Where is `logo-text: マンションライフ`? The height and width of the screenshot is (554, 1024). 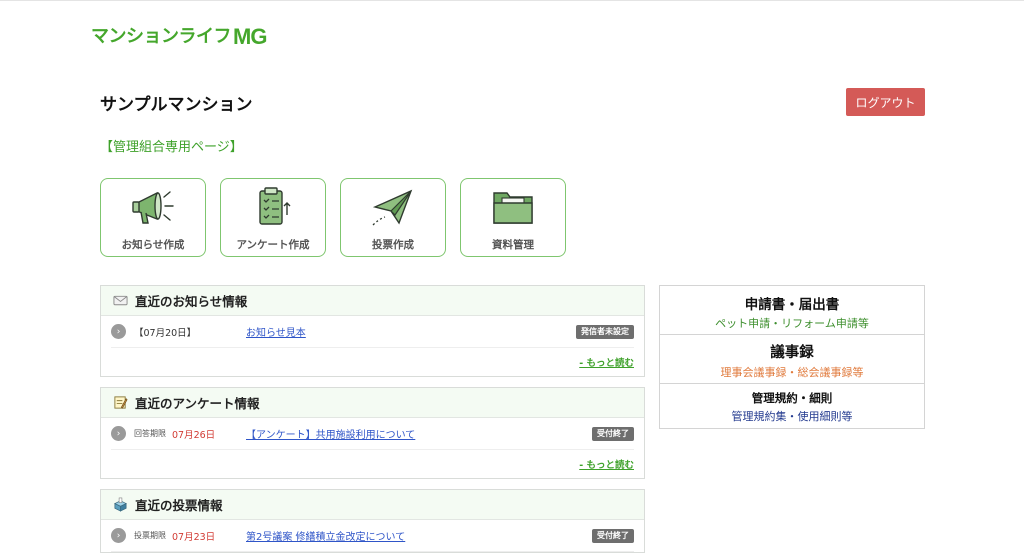
logo-text: マンションライフ is located at coordinates (161, 36).